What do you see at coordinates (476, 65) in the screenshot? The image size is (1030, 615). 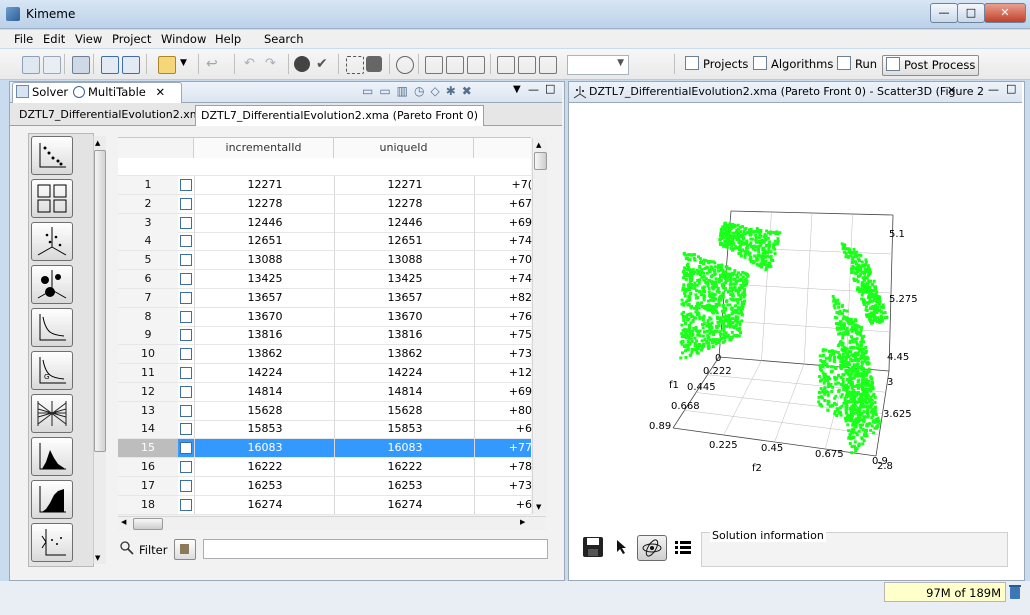 I see `layout3-icon` at bounding box center [476, 65].